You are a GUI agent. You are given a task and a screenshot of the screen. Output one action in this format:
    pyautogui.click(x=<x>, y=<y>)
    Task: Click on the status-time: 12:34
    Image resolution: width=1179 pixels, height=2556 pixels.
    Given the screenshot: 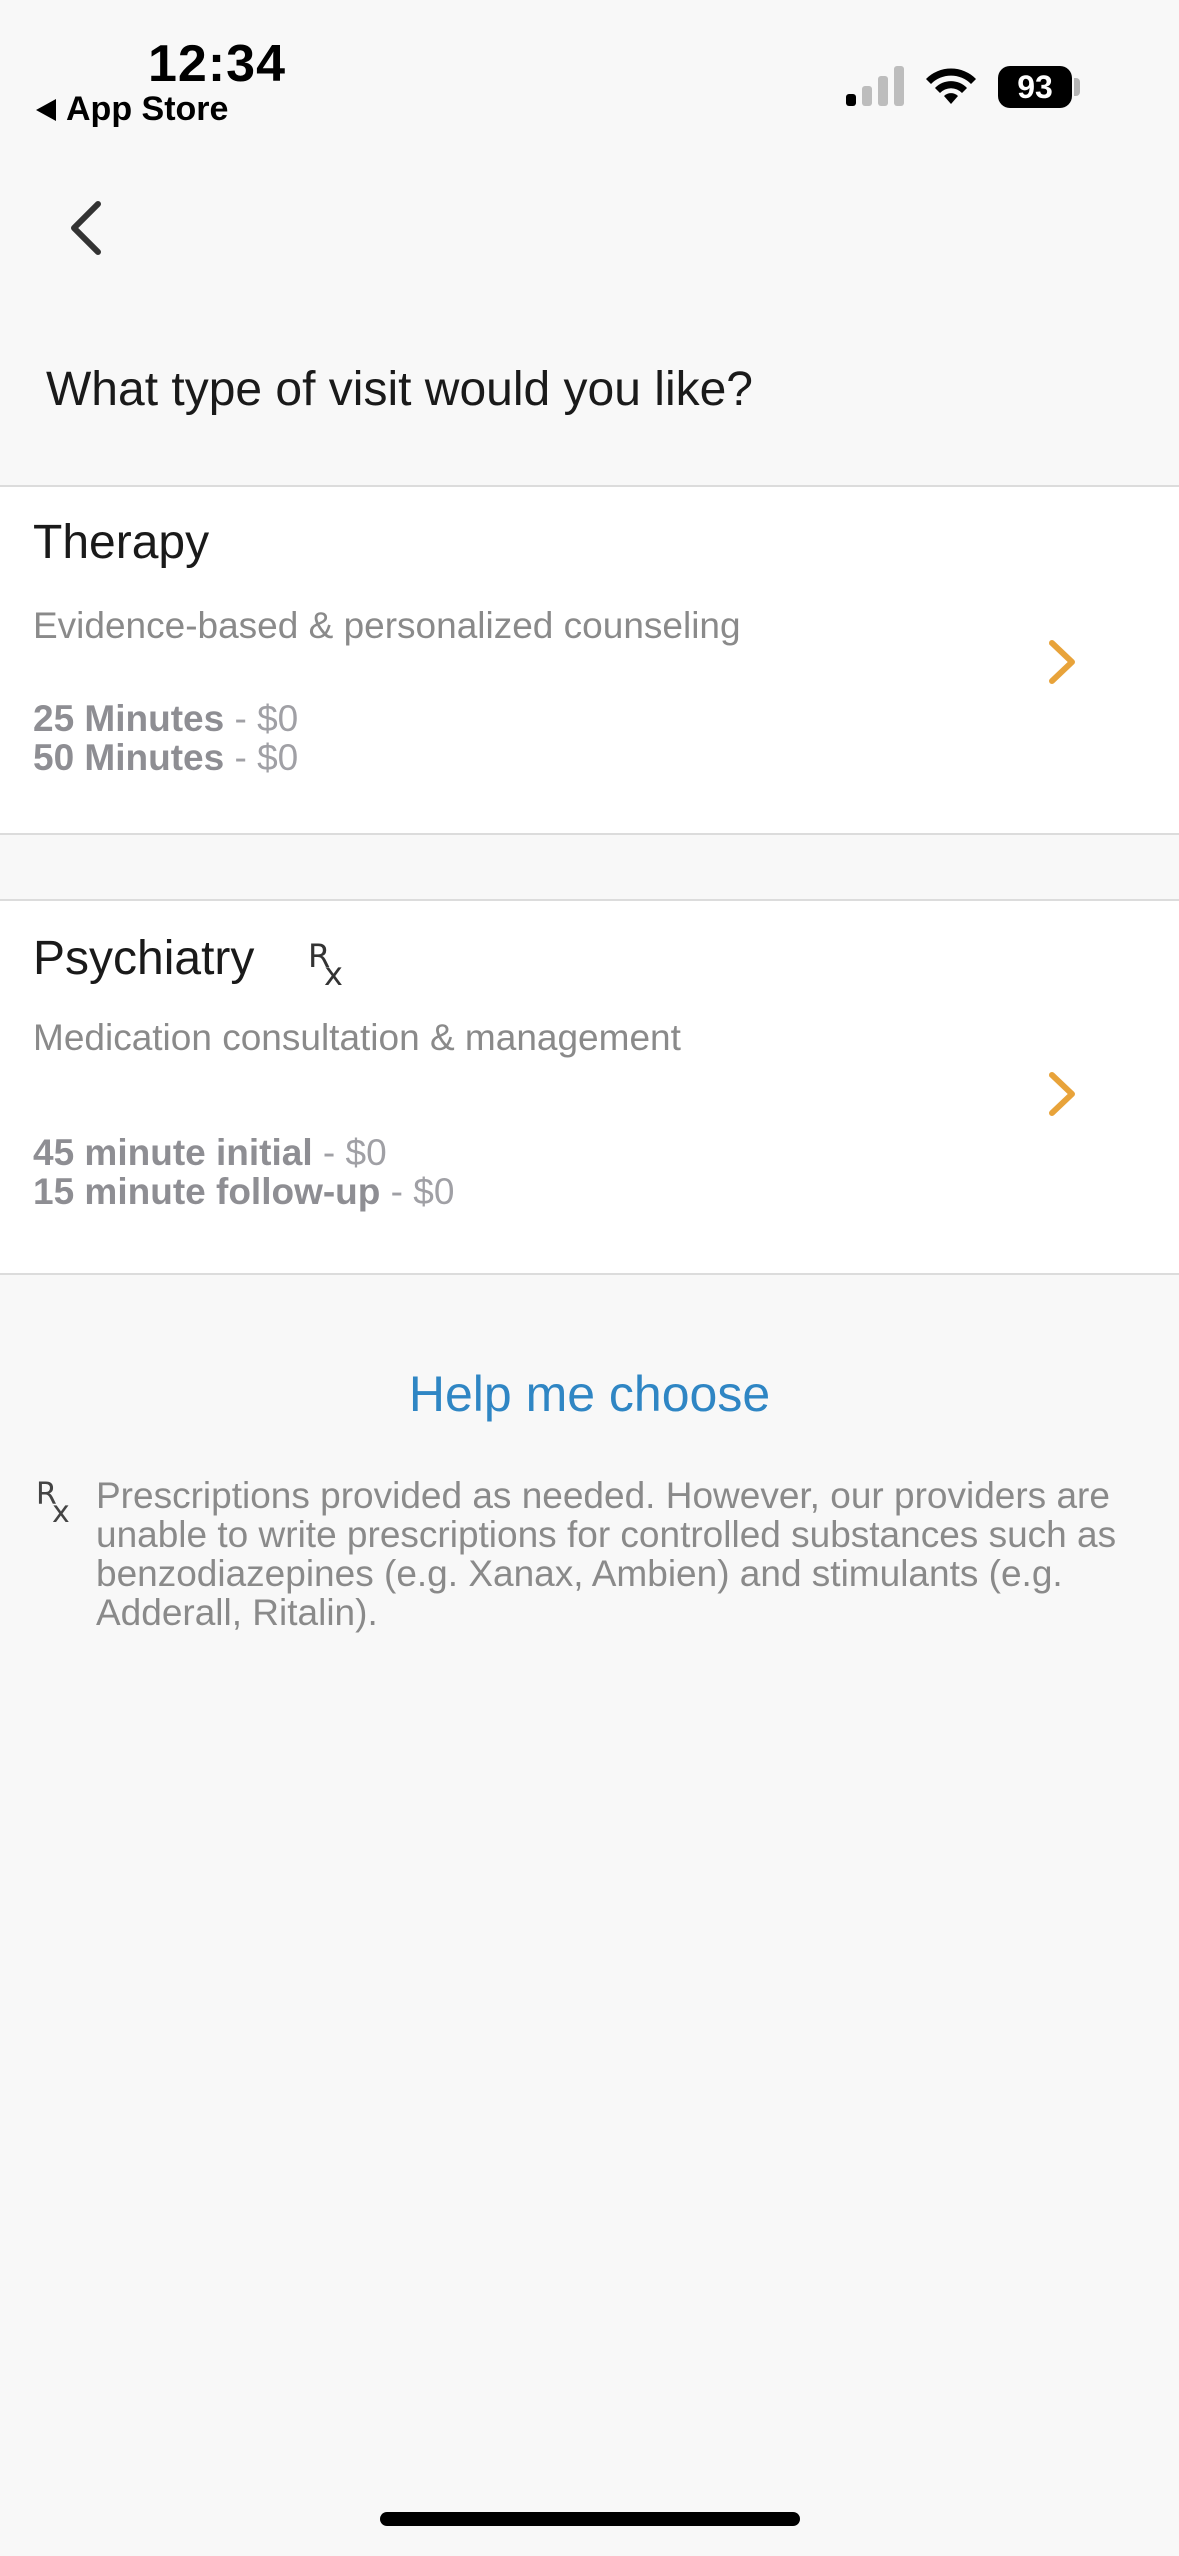 What is the action you would take?
    pyautogui.click(x=217, y=64)
    